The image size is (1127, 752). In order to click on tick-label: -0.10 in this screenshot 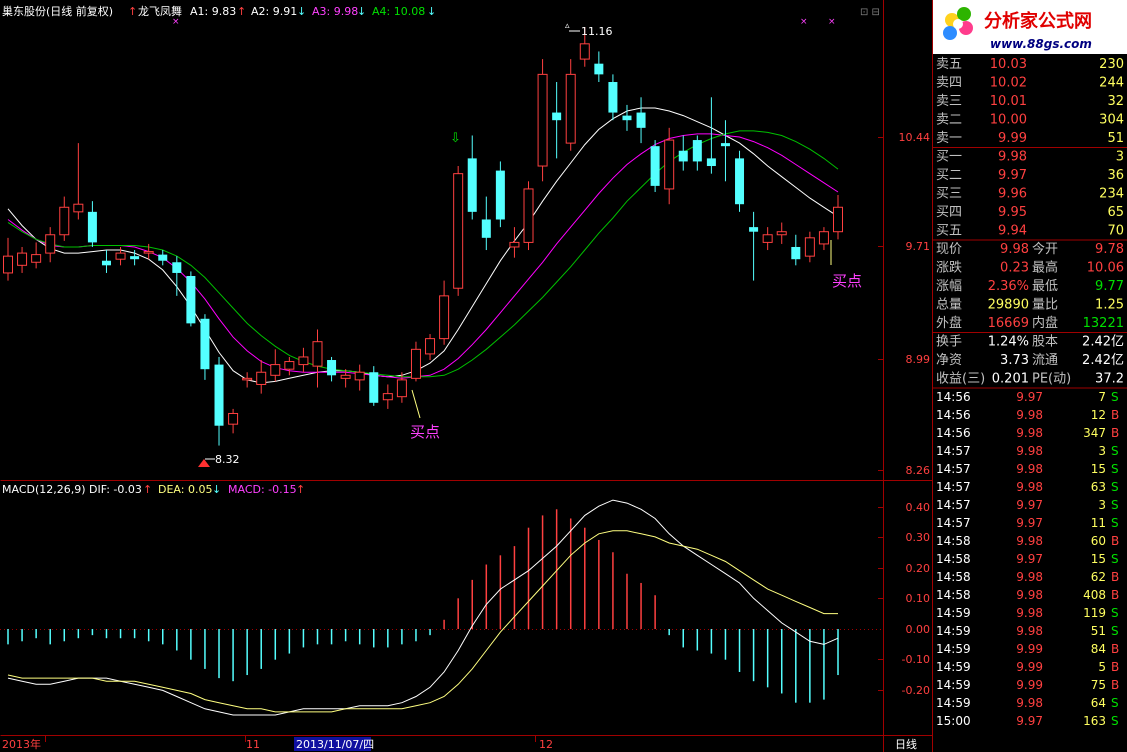, I will do `click(916, 659)`.